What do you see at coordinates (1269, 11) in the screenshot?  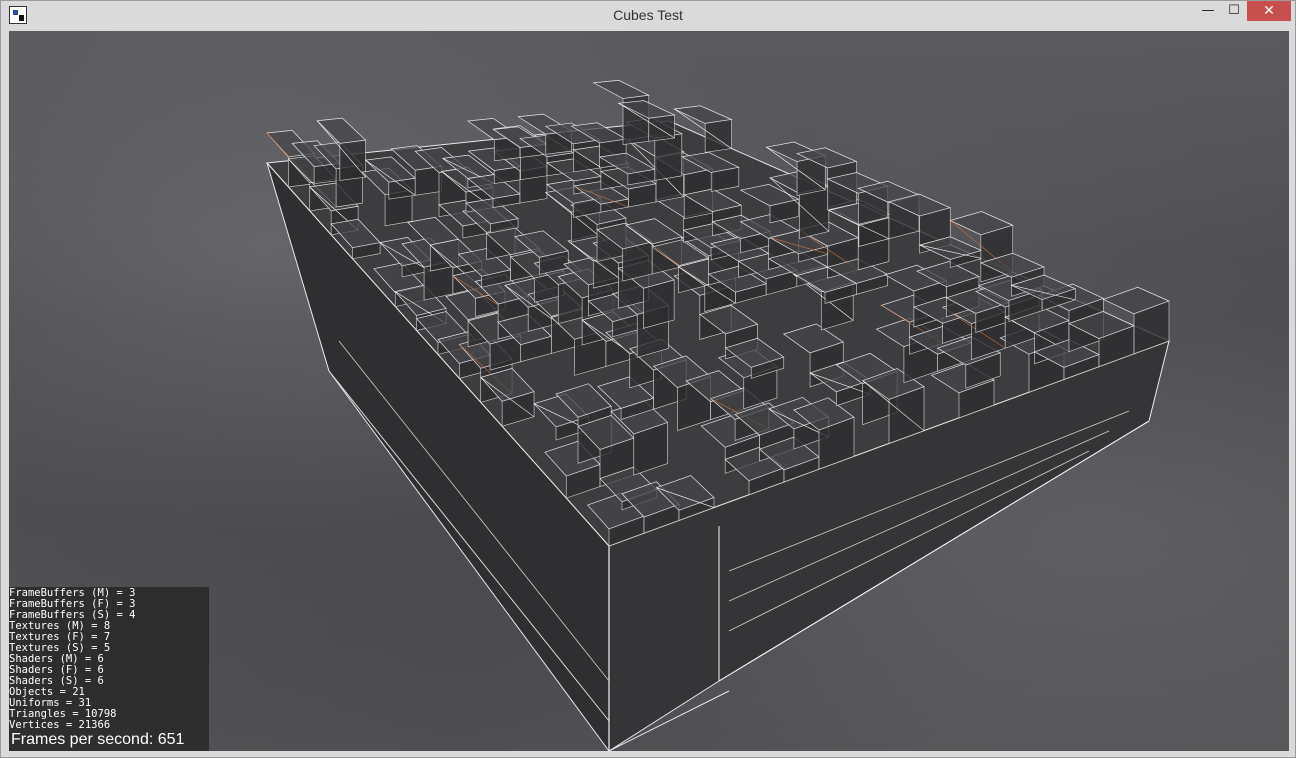 I see `close-button: ✕` at bounding box center [1269, 11].